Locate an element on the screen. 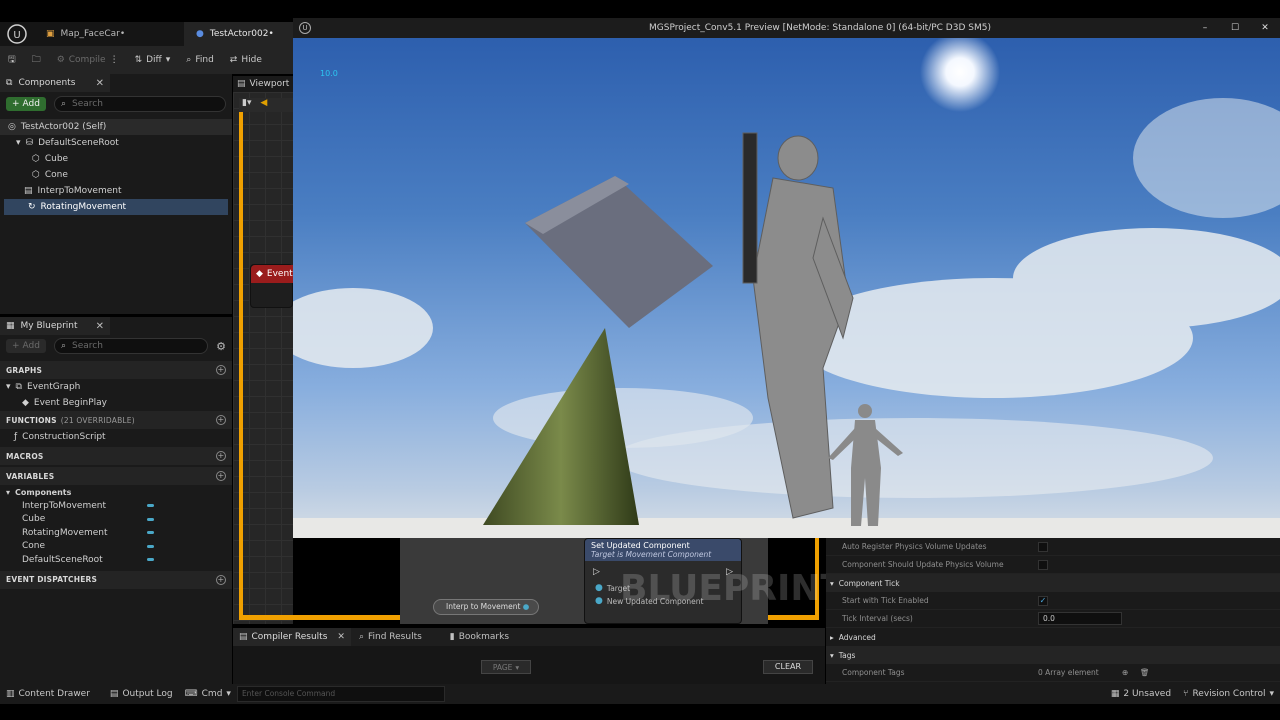 This screenshot has height=720, width=1280. component-tree-interp: ▤ InterpToMovement is located at coordinates (116, 191).